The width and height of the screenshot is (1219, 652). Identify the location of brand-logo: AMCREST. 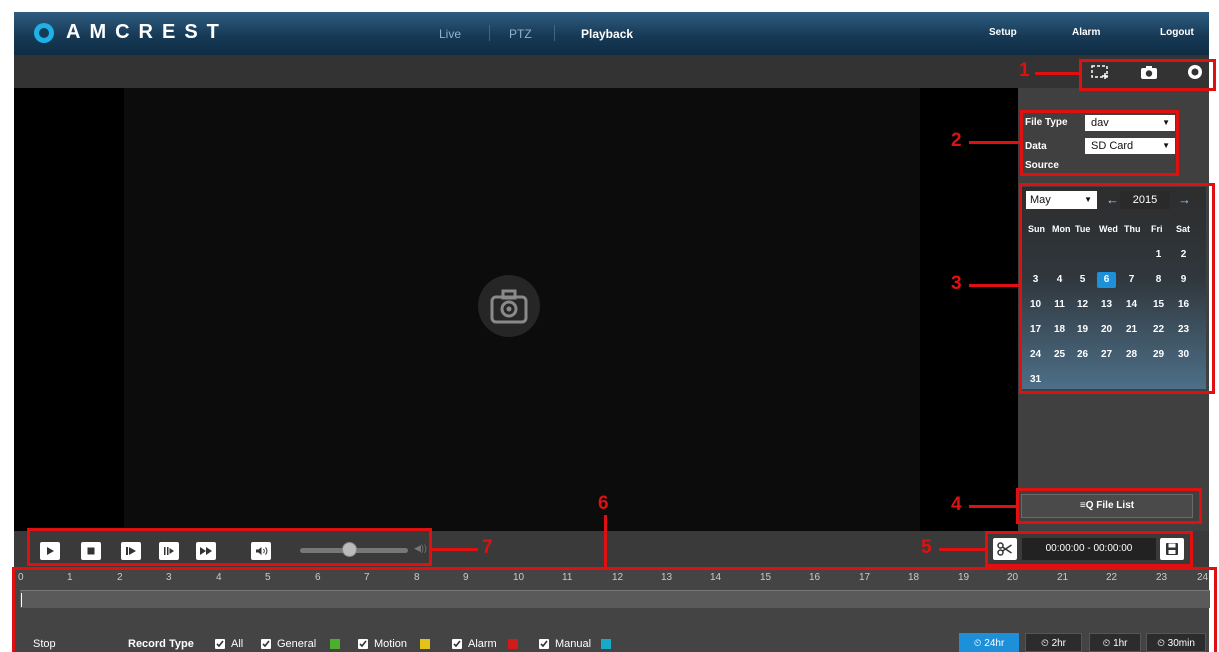
(131, 32).